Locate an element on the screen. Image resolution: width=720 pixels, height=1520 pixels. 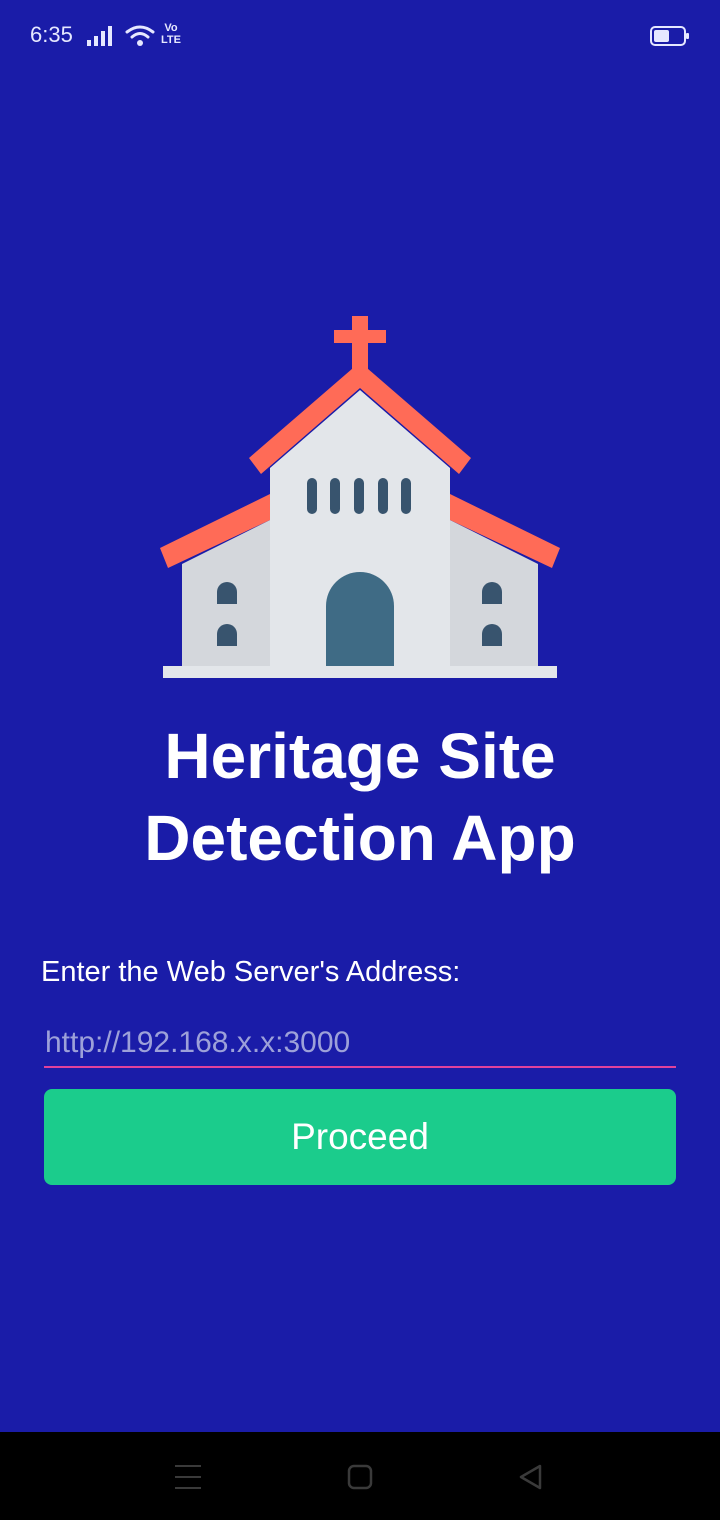
home-icon is located at coordinates (360, 1477).